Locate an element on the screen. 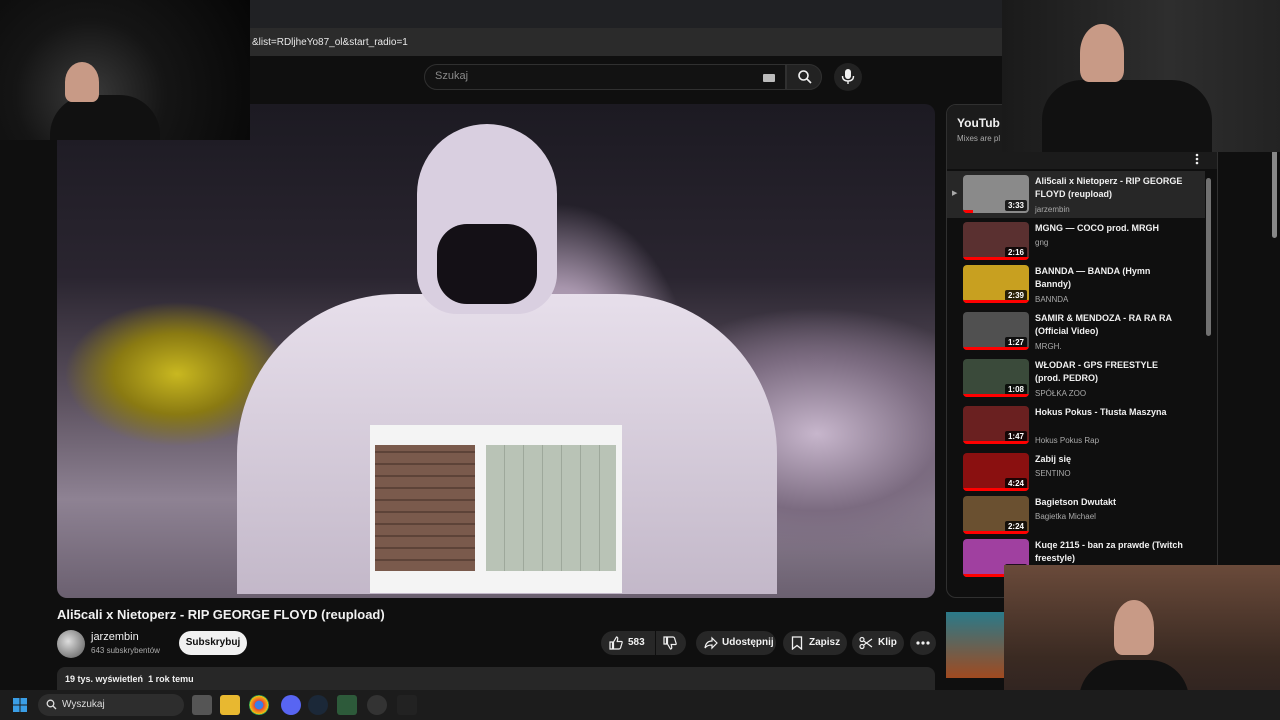  playlist-scrollbar is located at coordinates (1208, 257).